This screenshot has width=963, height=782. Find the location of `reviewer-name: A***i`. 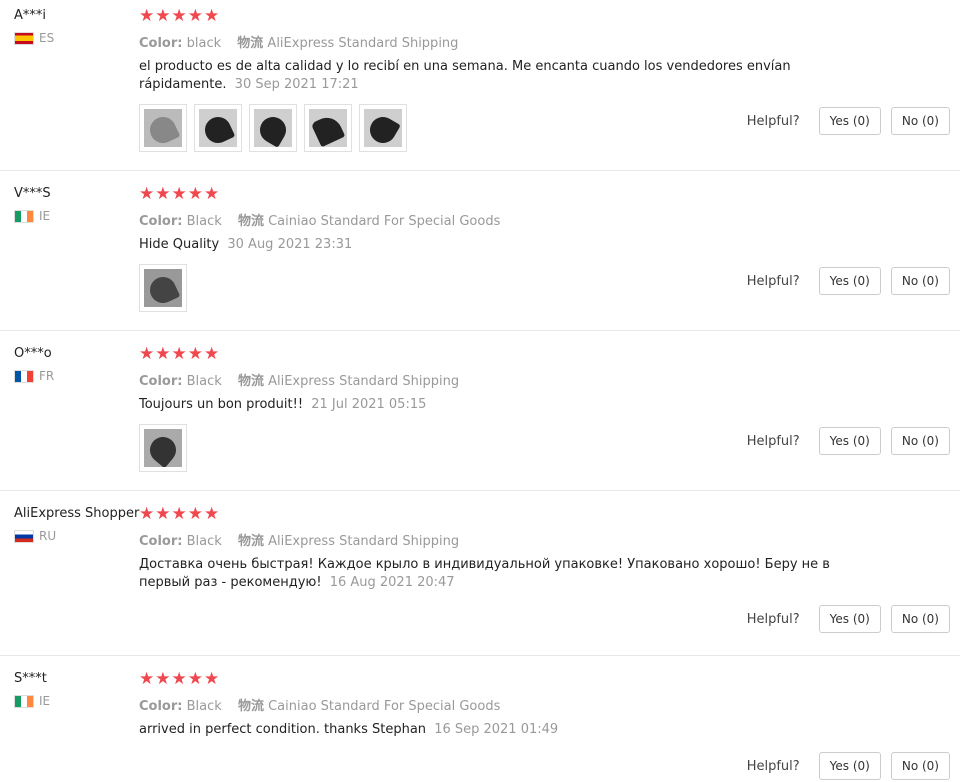

reviewer-name: A***i is located at coordinates (30, 15).